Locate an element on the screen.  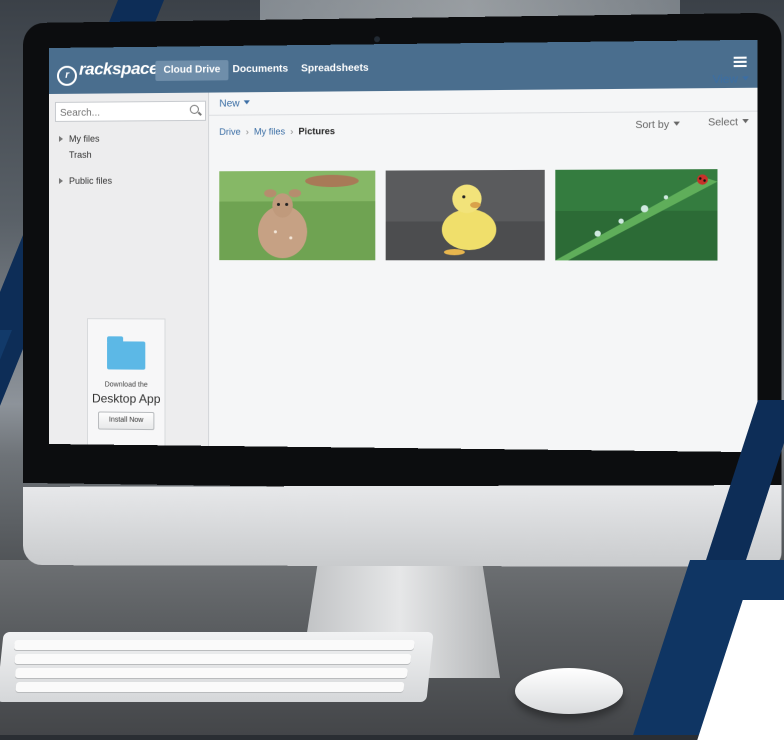
folder-icon is located at coordinates (126, 355).